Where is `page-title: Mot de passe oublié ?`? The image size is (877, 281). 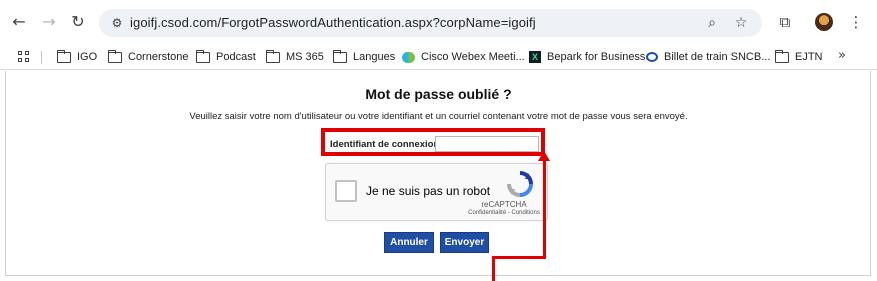
page-title: Mot de passe oublié ? is located at coordinates (438, 94).